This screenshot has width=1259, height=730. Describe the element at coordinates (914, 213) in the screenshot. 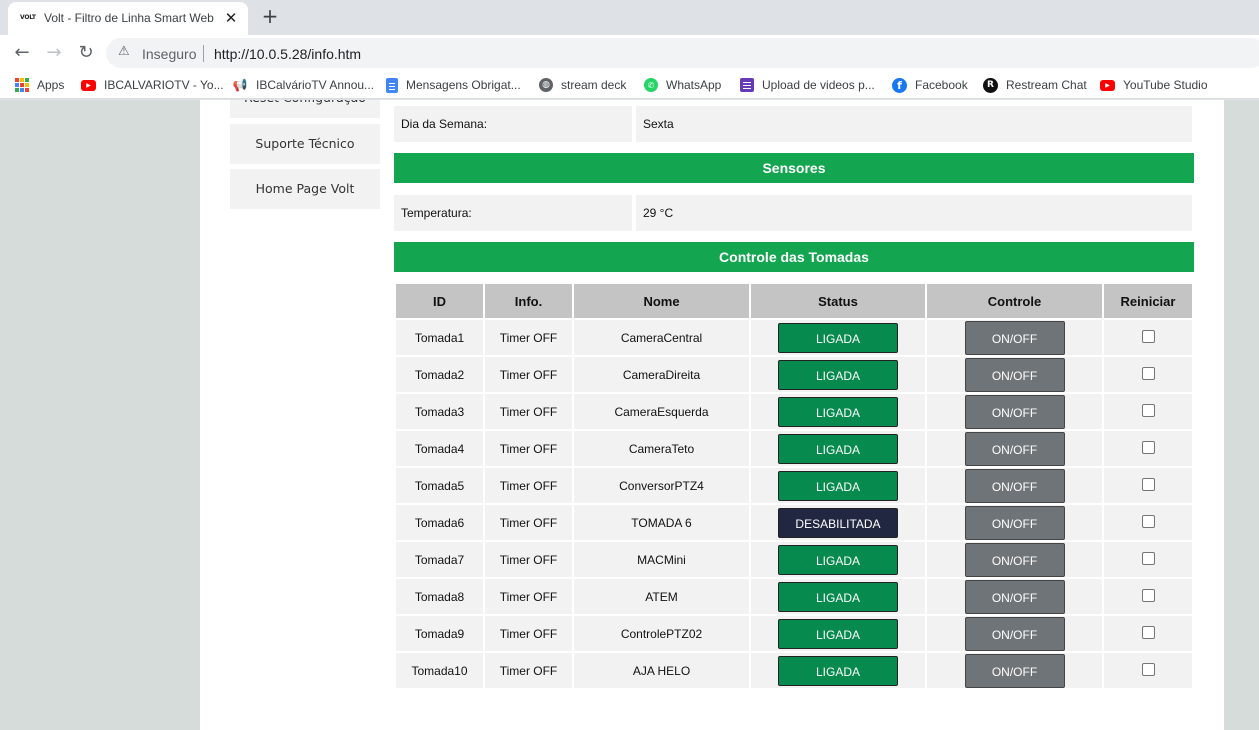

I see `temperature-value: 29 °C` at that location.